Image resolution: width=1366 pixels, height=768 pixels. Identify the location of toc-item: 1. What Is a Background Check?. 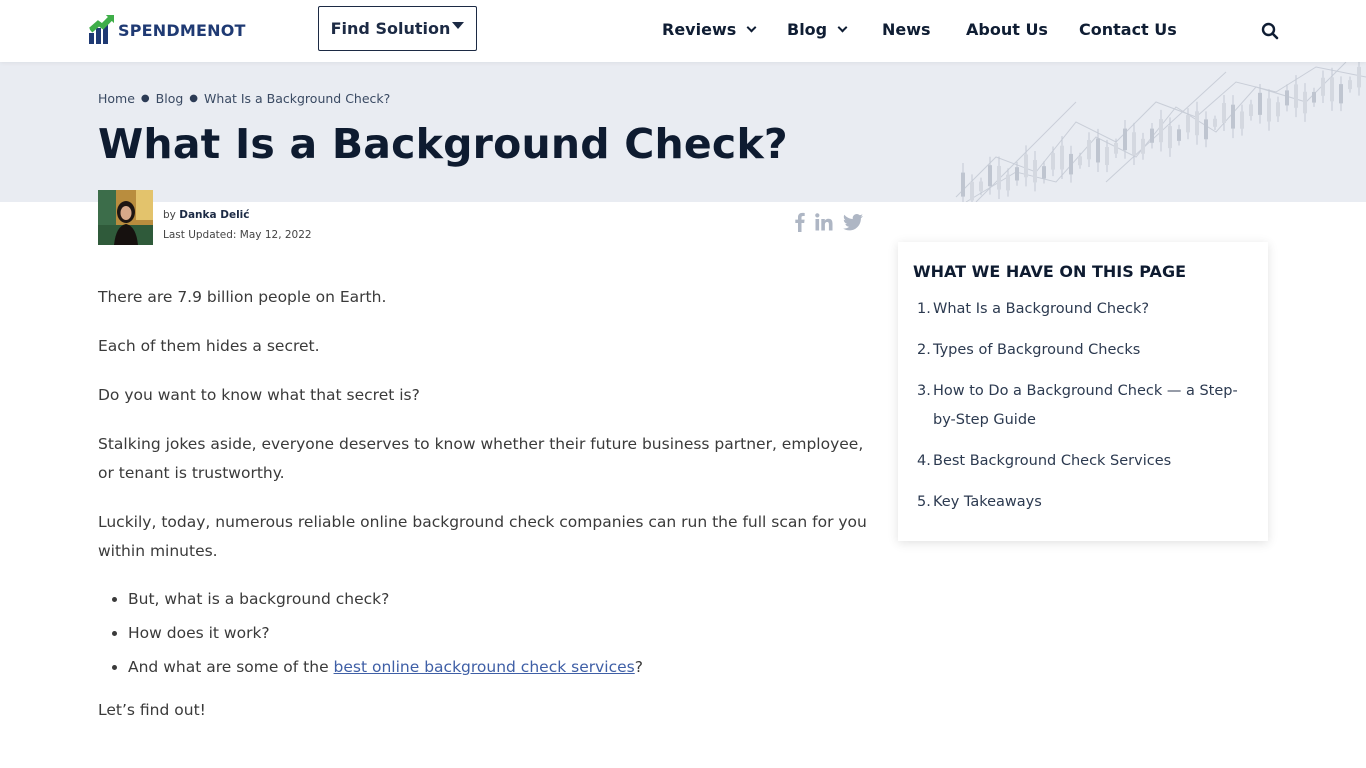
(1083, 309).